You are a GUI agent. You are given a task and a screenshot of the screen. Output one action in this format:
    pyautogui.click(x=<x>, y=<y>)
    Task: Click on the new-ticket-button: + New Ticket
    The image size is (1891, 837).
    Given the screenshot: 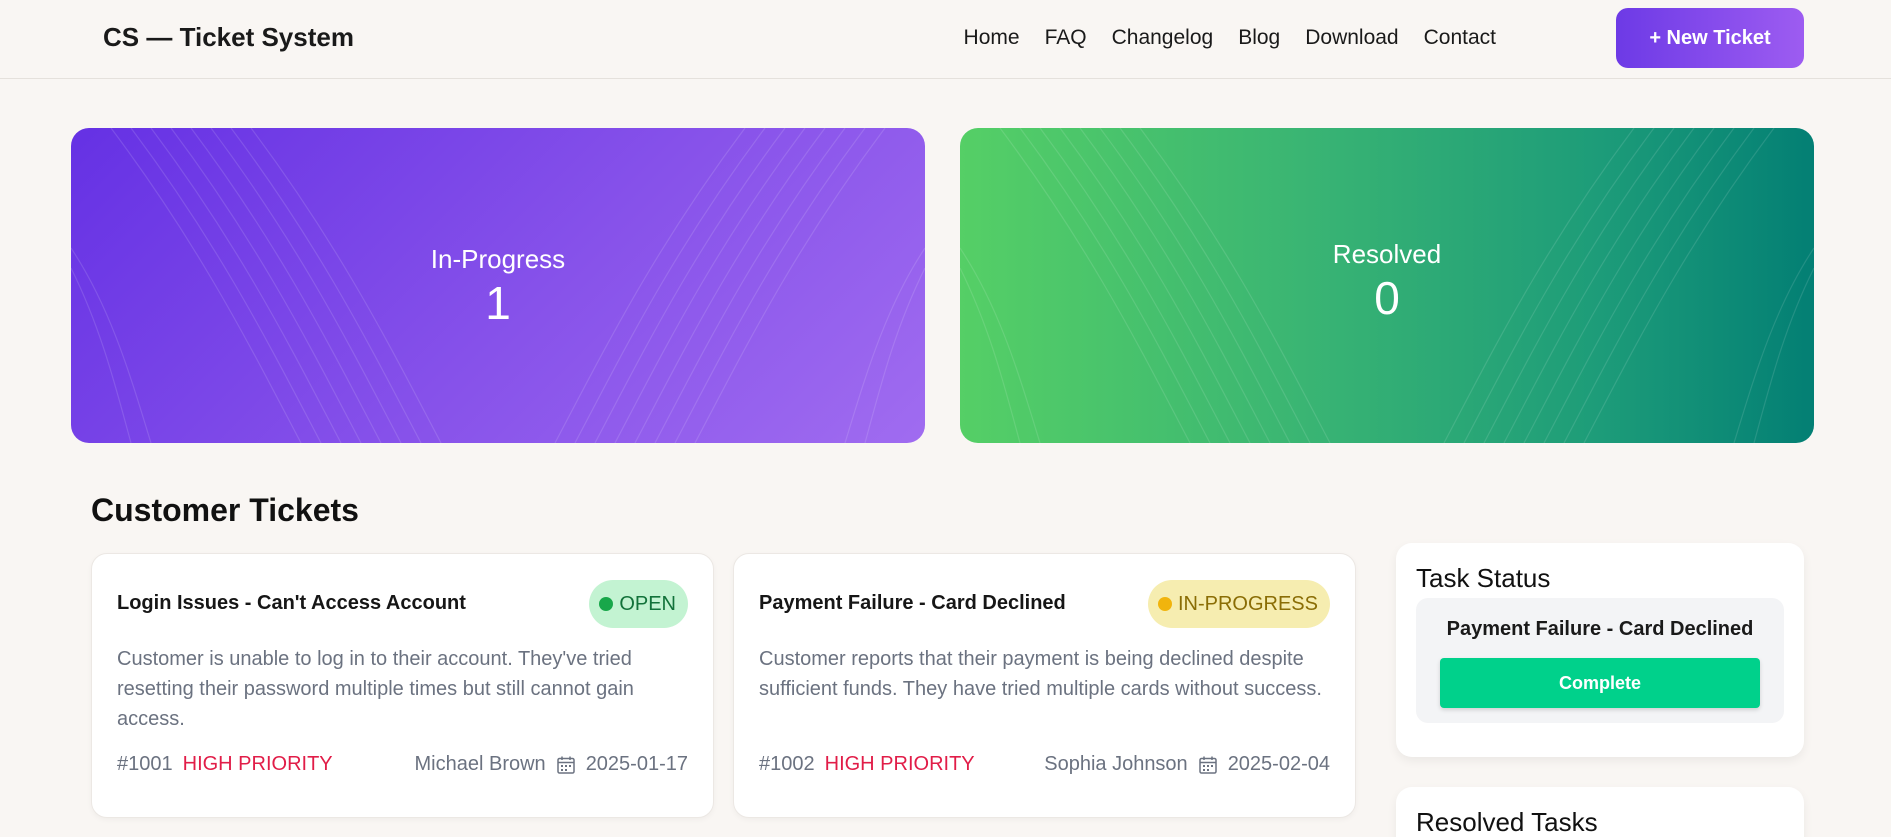 What is the action you would take?
    pyautogui.click(x=1710, y=38)
    